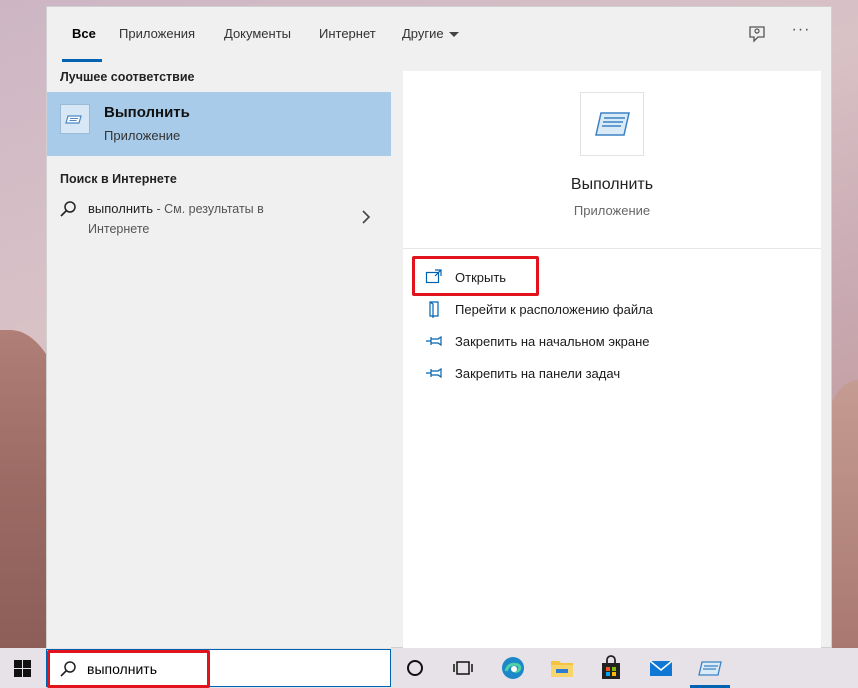 The height and width of the screenshot is (688, 858). What do you see at coordinates (142, 135) in the screenshot?
I see `result-type: Приложение` at bounding box center [142, 135].